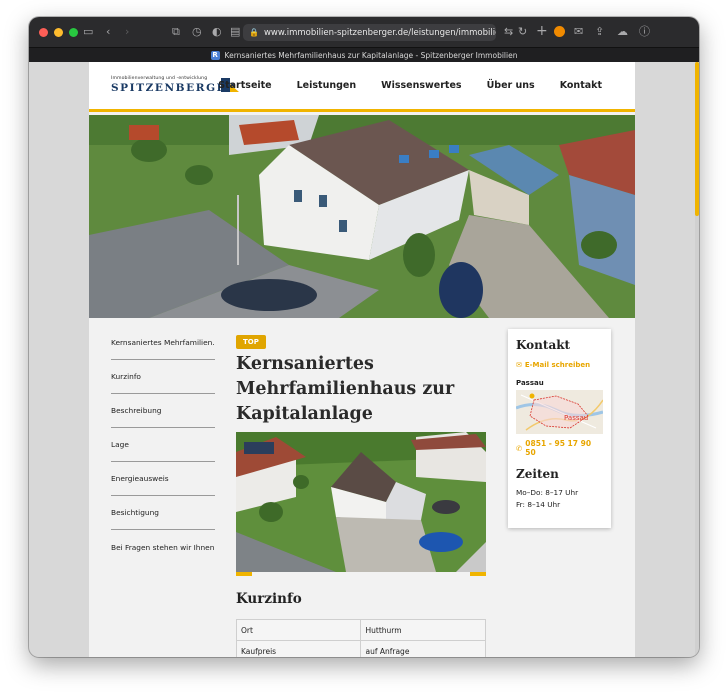 The width and height of the screenshot is (728, 694). Describe the element at coordinates (197, 31) in the screenshot. I see `history-icon: ◷` at that location.